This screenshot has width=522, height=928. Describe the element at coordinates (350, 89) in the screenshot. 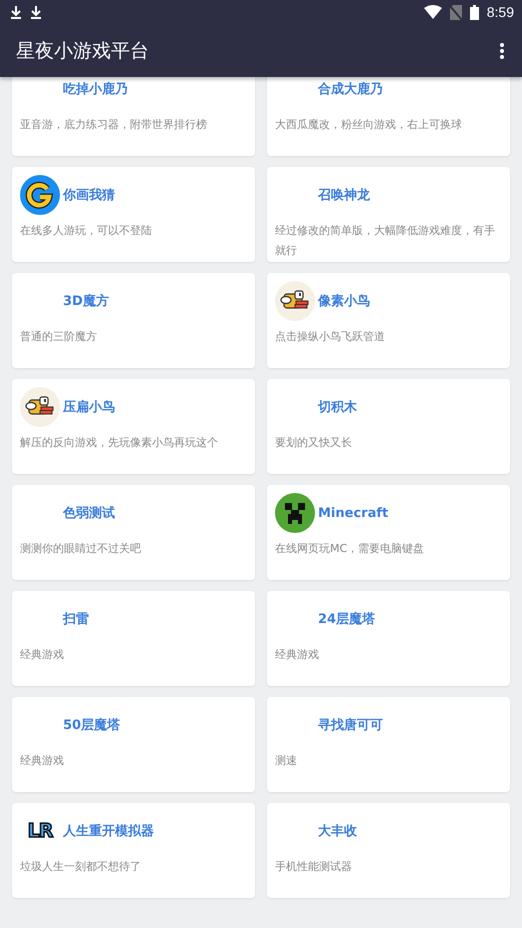

I see `game-title: 合成大鹿乃` at that location.